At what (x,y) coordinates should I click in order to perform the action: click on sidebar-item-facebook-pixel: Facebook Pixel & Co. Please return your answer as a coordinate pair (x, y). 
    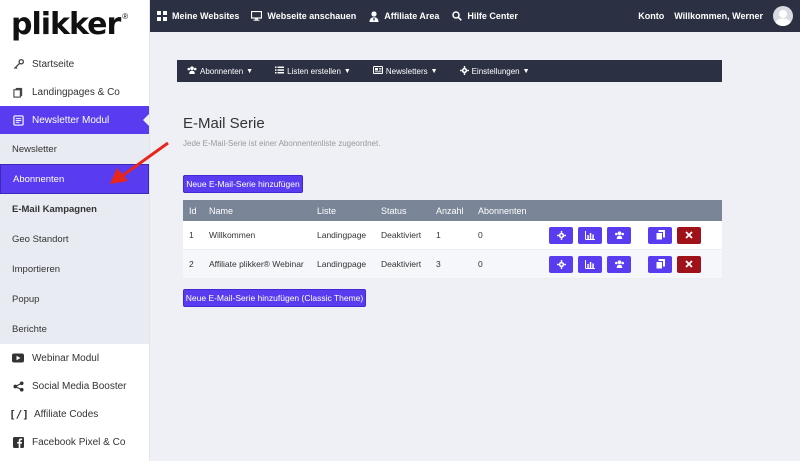
    Looking at the image, I should click on (74, 442).